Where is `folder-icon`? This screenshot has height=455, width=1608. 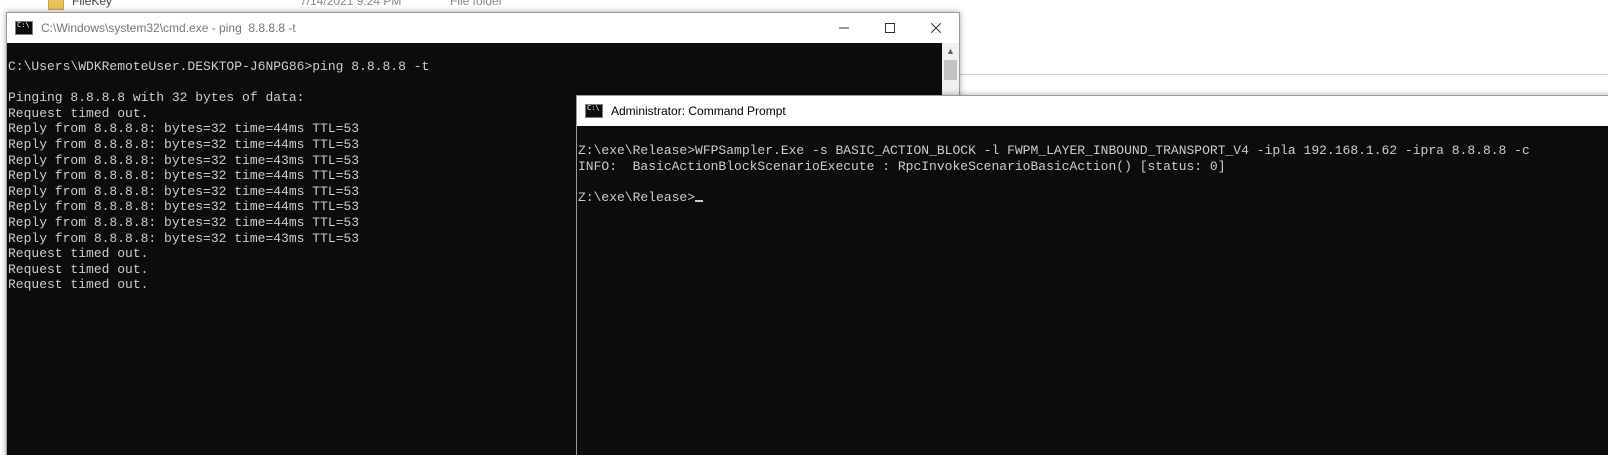
folder-icon is located at coordinates (56, 5).